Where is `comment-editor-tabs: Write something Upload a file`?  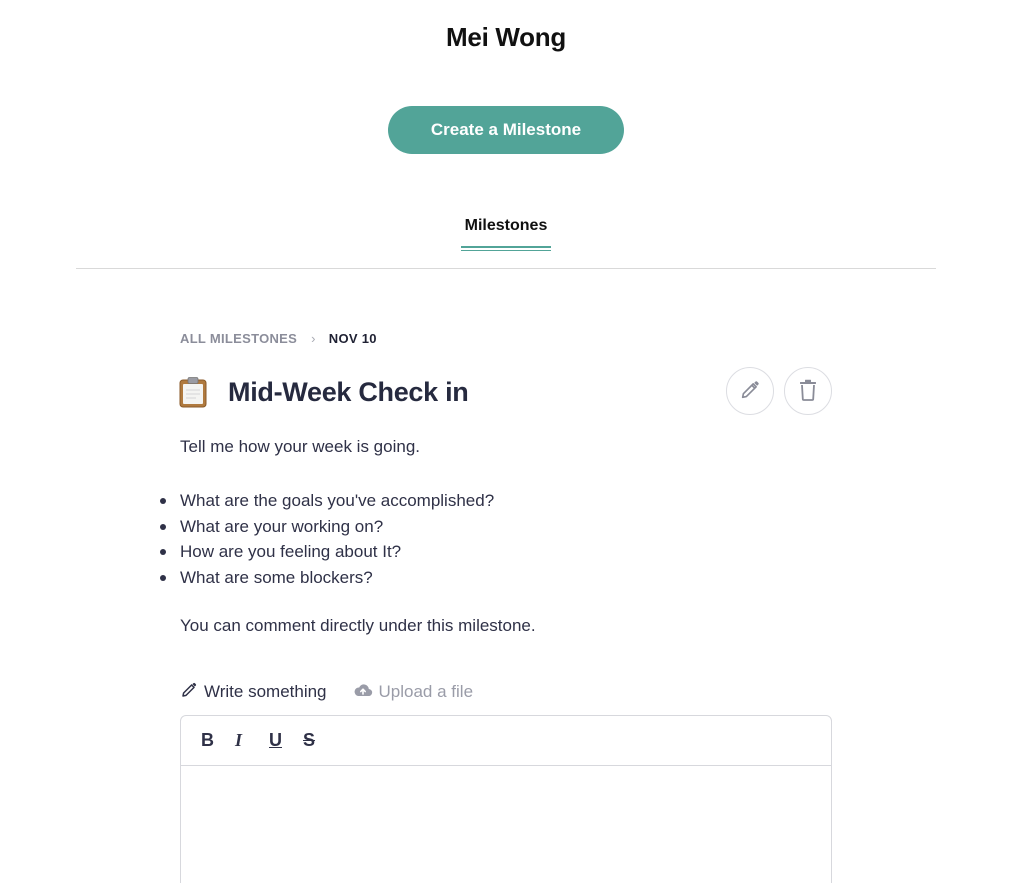 comment-editor-tabs: Write something Upload a file is located at coordinates (326, 692).